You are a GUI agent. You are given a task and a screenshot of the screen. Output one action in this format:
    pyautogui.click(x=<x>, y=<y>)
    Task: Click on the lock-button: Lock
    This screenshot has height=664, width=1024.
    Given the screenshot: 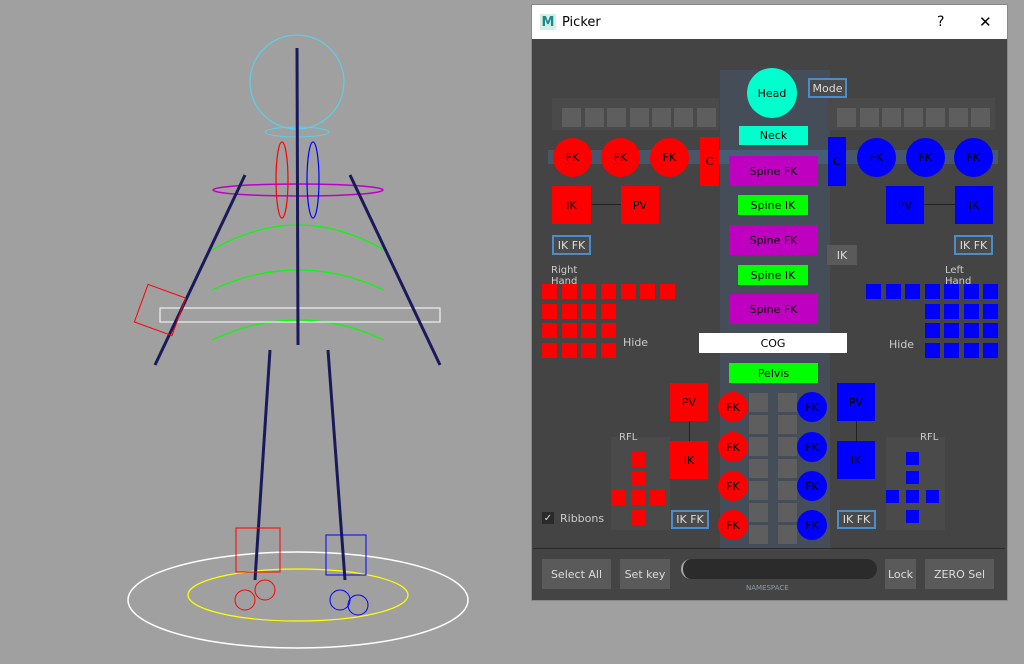 What is the action you would take?
    pyautogui.click(x=900, y=574)
    